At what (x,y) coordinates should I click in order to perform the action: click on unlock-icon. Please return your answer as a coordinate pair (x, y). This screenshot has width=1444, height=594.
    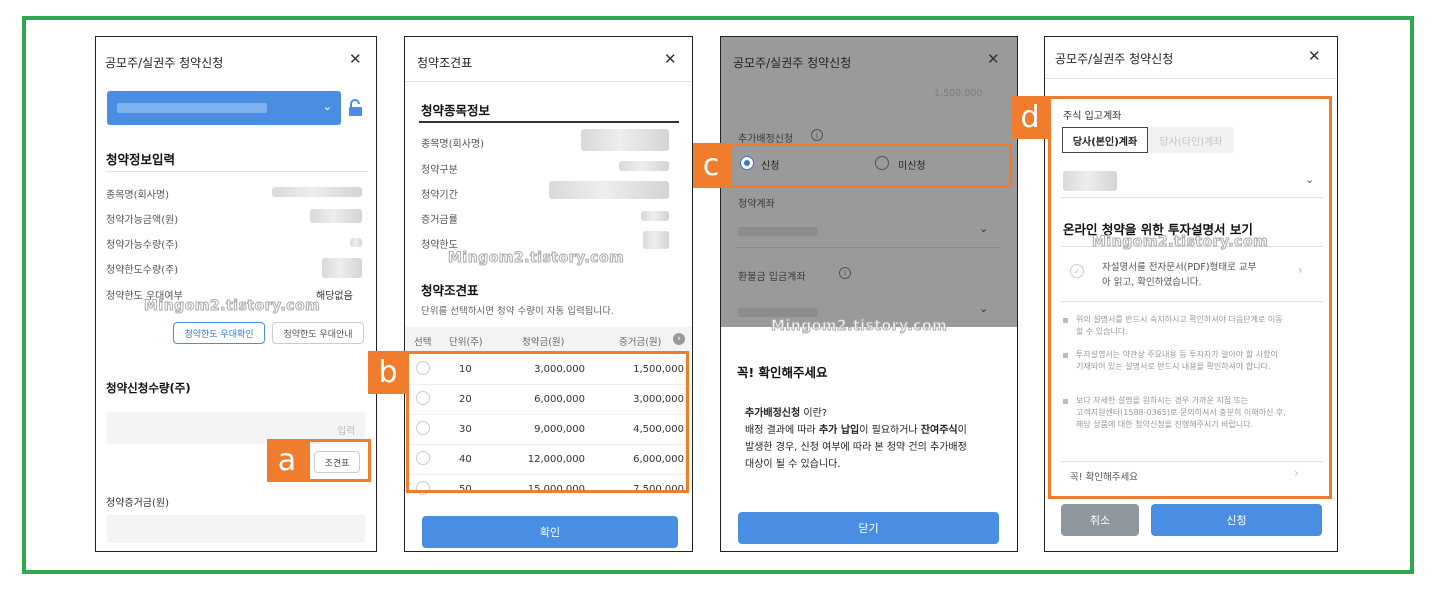
    Looking at the image, I should click on (355, 108).